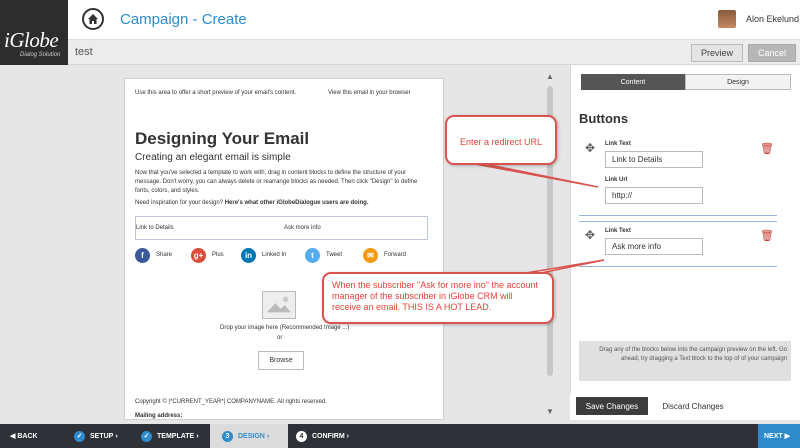 This screenshot has height=448, width=800. Describe the element at coordinates (164, 255) in the screenshot. I see `social-label: Share` at that location.